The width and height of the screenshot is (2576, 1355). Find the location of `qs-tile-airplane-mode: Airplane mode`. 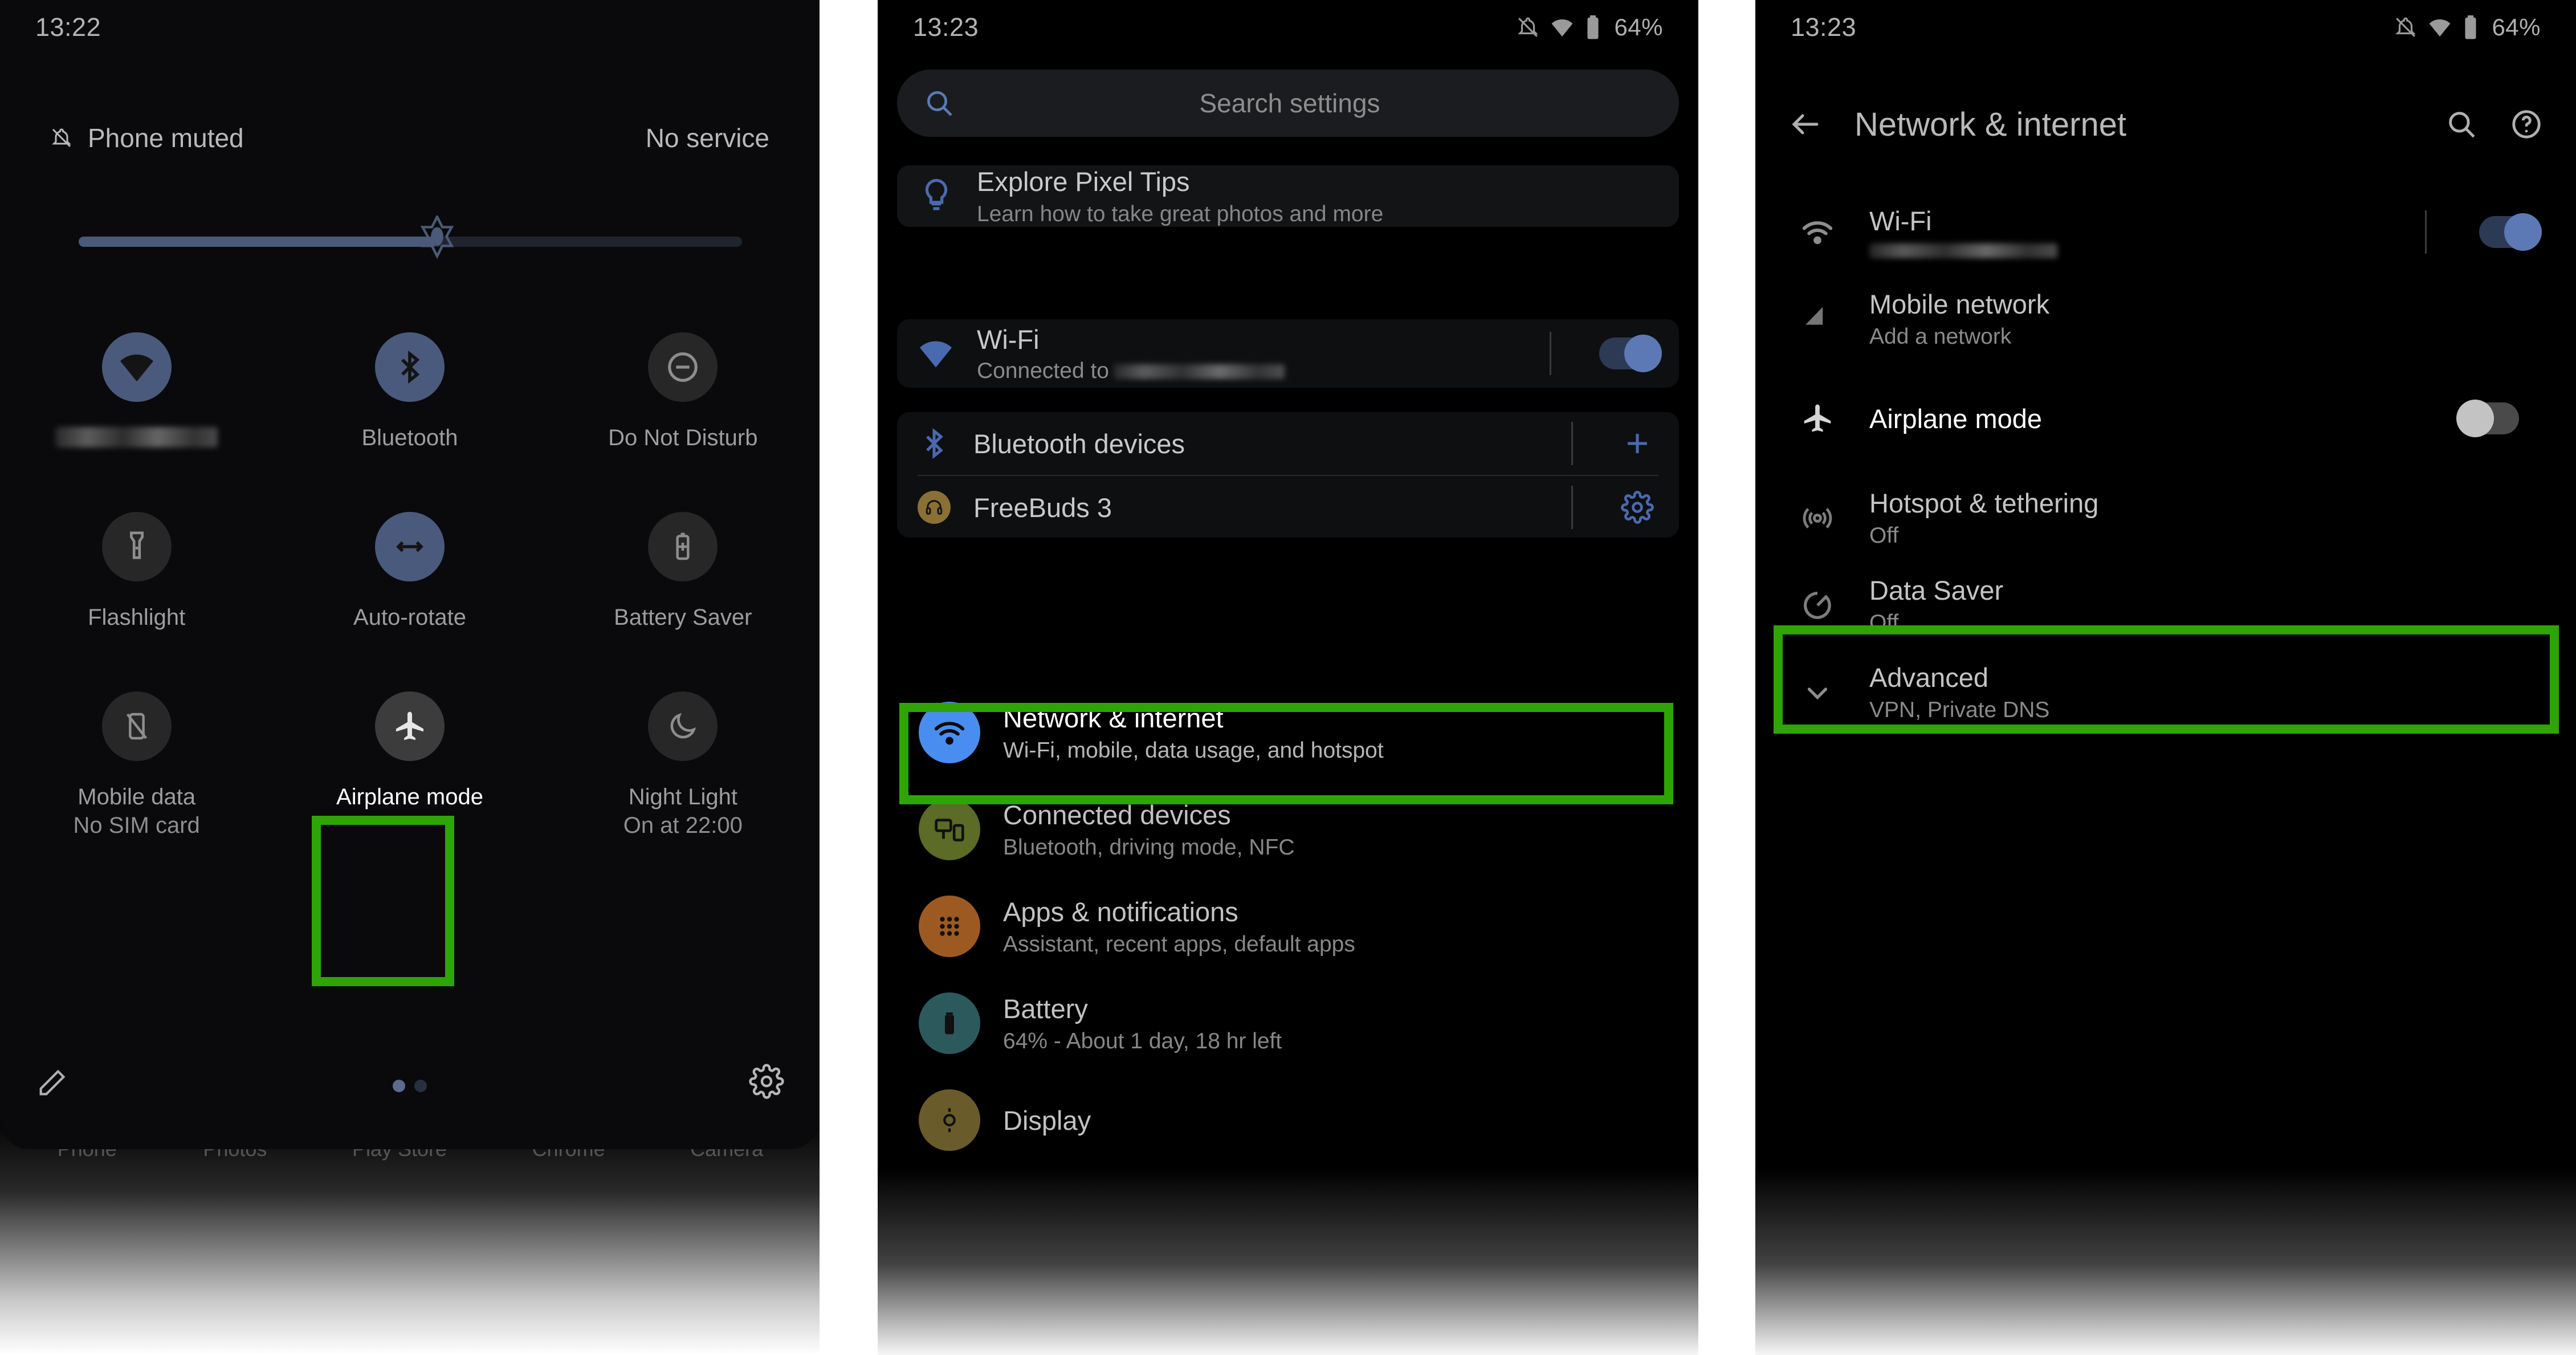

qs-tile-airplane-mode: Airplane mode is located at coordinates (409, 759).